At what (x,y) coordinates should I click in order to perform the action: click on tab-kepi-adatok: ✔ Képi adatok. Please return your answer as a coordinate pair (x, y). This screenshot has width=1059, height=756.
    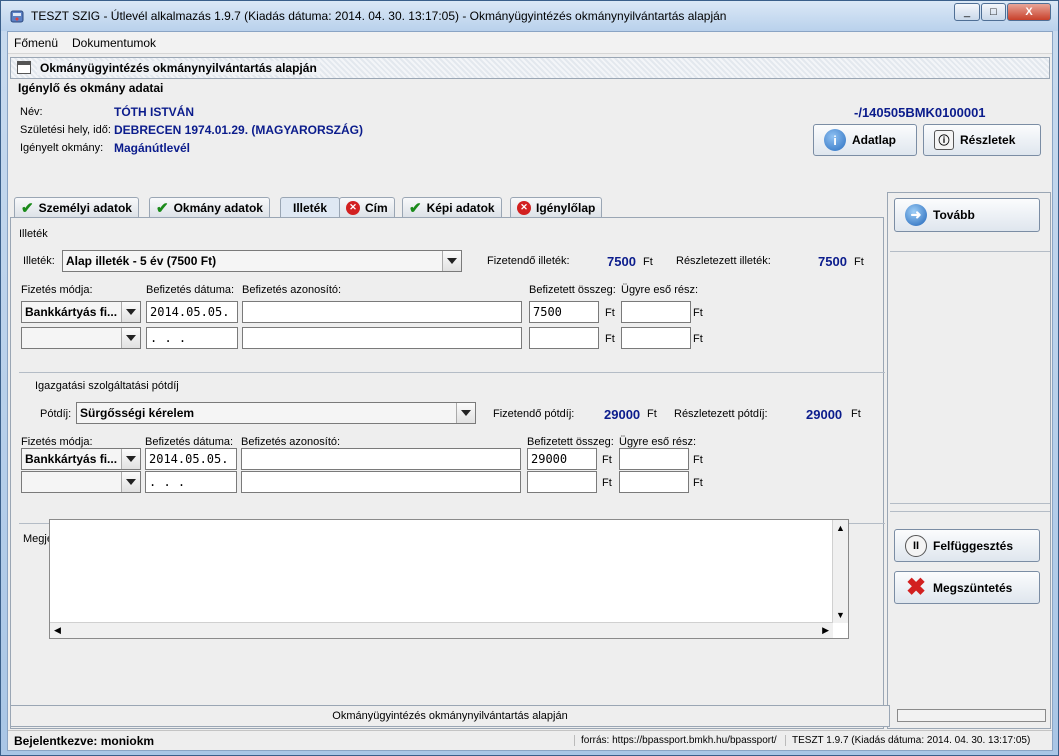
    Looking at the image, I should click on (452, 207).